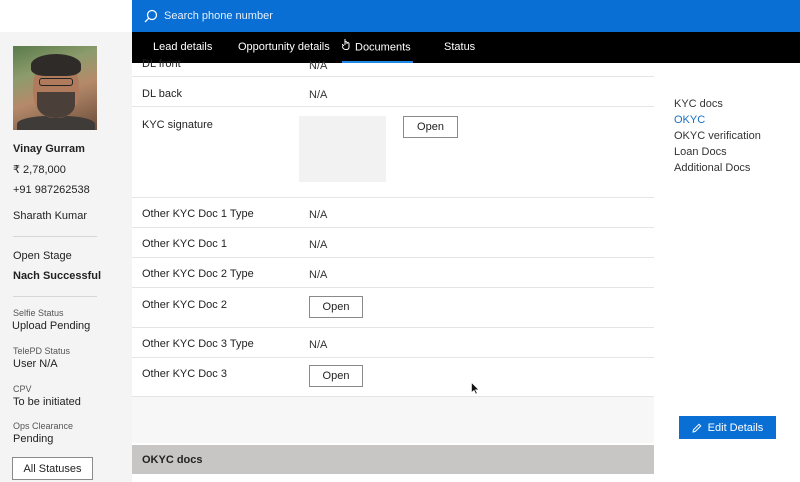 This screenshot has width=800, height=482. What do you see at coordinates (38, 313) in the screenshot?
I see `status-label: Selfie Status` at bounding box center [38, 313].